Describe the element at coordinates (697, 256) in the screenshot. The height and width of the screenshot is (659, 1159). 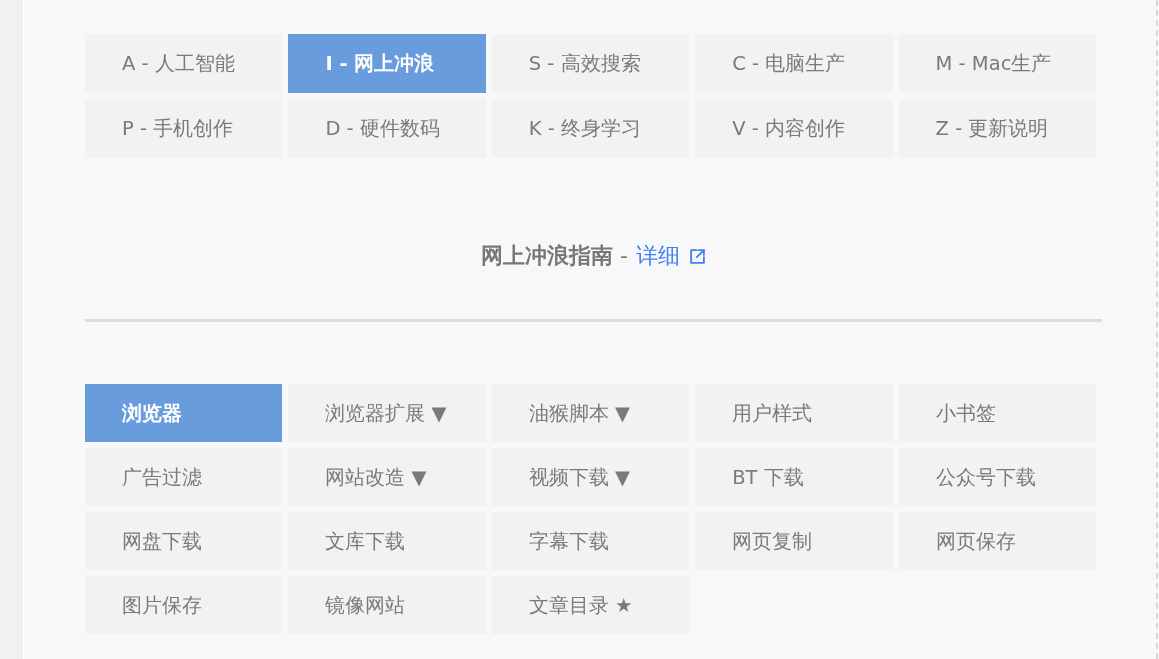
I see `external-link-icon` at that location.